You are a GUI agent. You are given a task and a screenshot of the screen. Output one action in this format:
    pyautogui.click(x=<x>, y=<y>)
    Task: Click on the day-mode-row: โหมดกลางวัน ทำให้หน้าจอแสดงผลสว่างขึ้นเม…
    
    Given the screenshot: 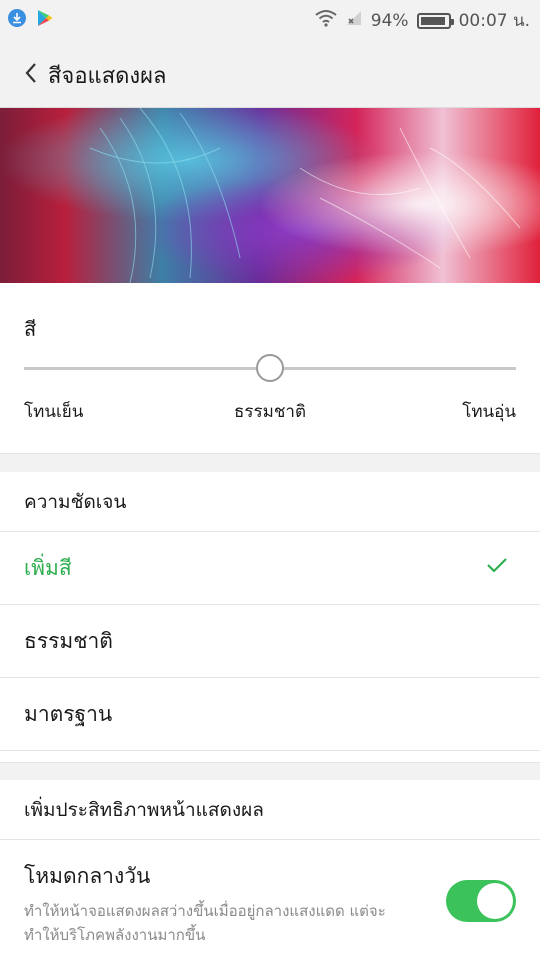 What is the action you would take?
    pyautogui.click(x=270, y=900)
    